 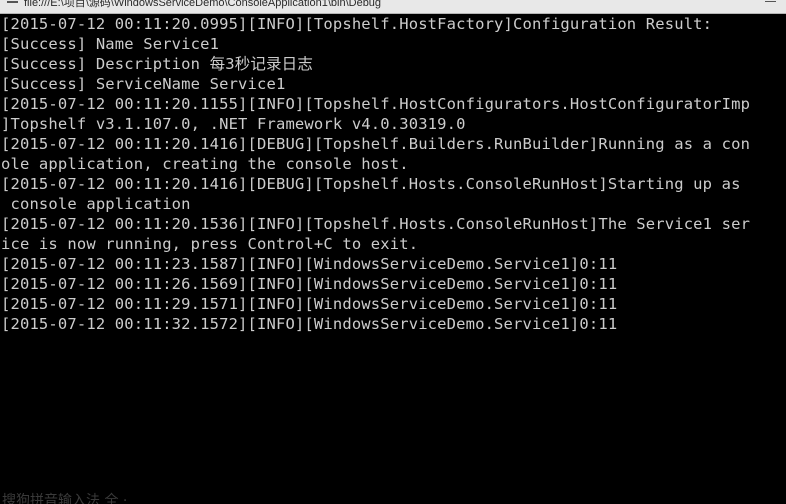 I want to click on minimize-button, so click(x=771, y=5).